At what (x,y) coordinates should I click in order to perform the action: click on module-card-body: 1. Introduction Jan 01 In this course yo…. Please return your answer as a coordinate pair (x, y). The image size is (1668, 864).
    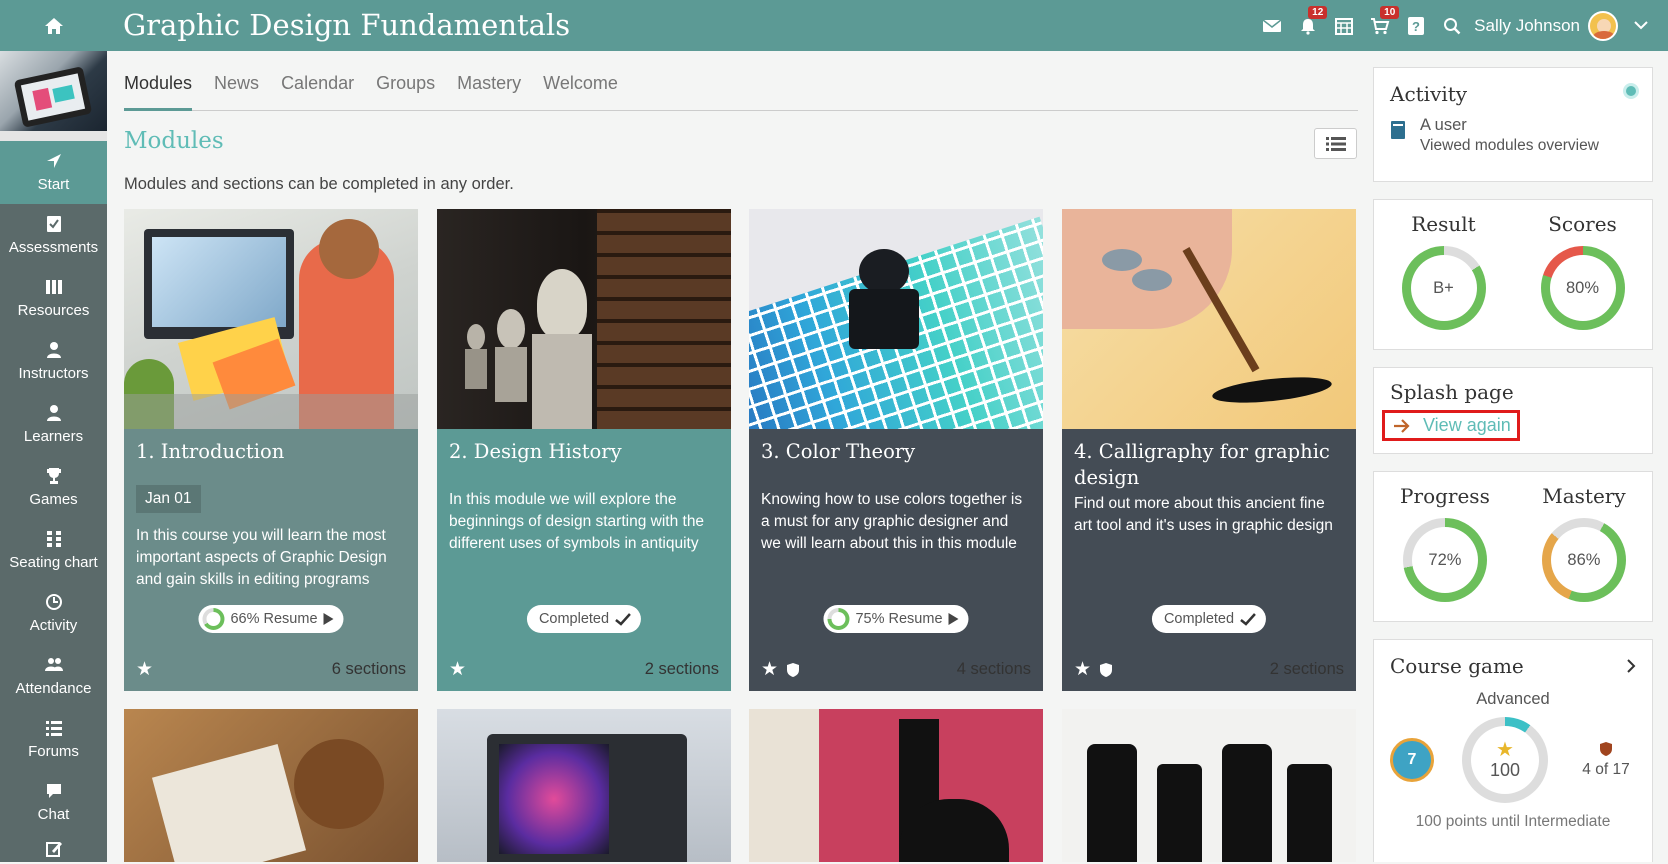
    Looking at the image, I should click on (271, 560).